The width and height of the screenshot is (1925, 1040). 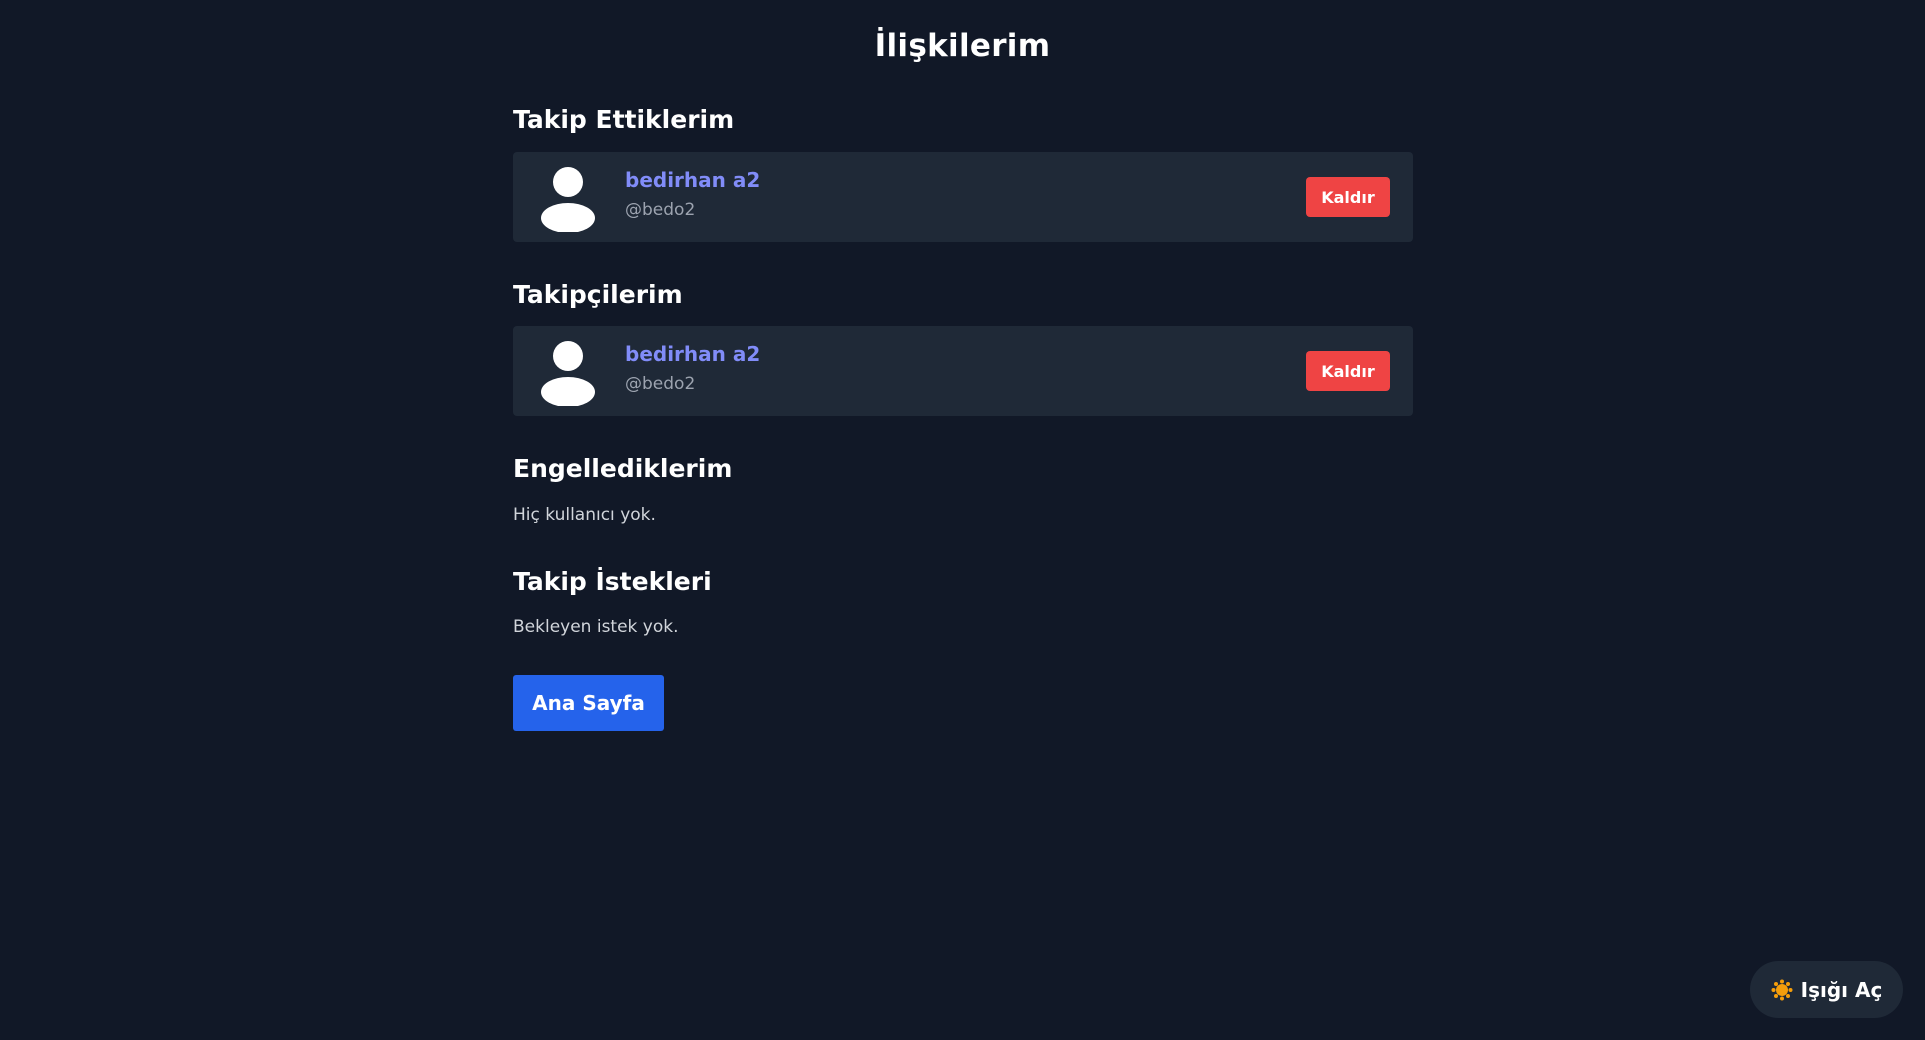 What do you see at coordinates (598, 294) in the screenshot?
I see `followers-heading: Takipçilerim` at bounding box center [598, 294].